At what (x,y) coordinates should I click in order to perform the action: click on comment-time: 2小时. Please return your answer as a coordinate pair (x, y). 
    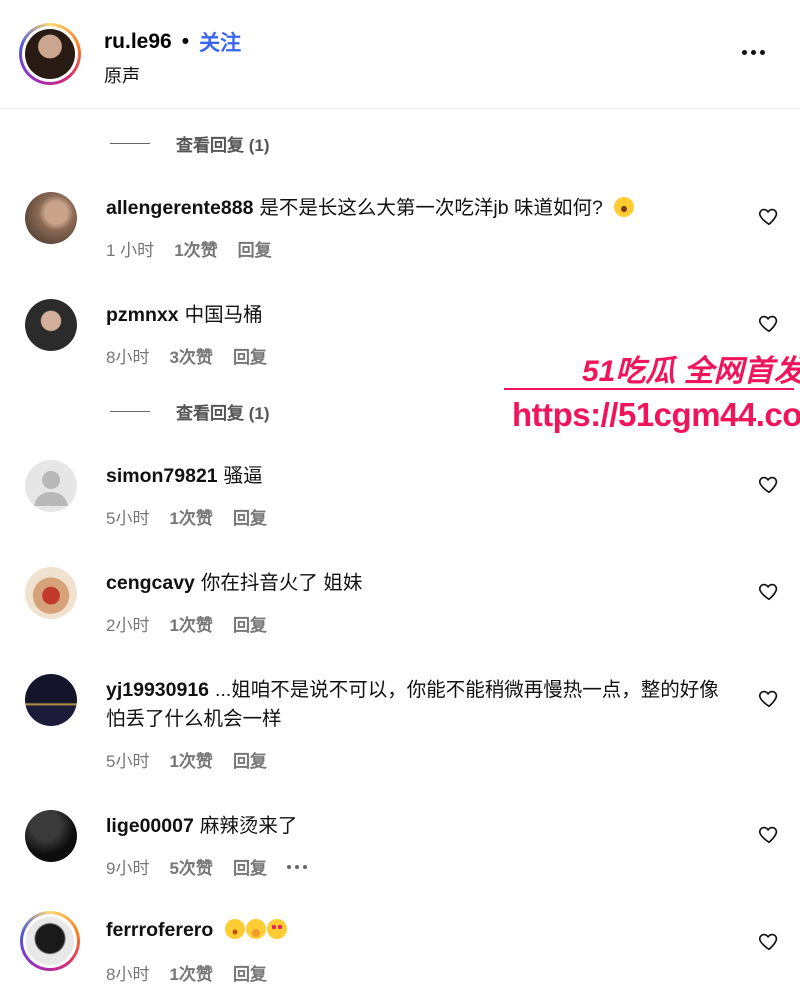
    Looking at the image, I should click on (128, 625).